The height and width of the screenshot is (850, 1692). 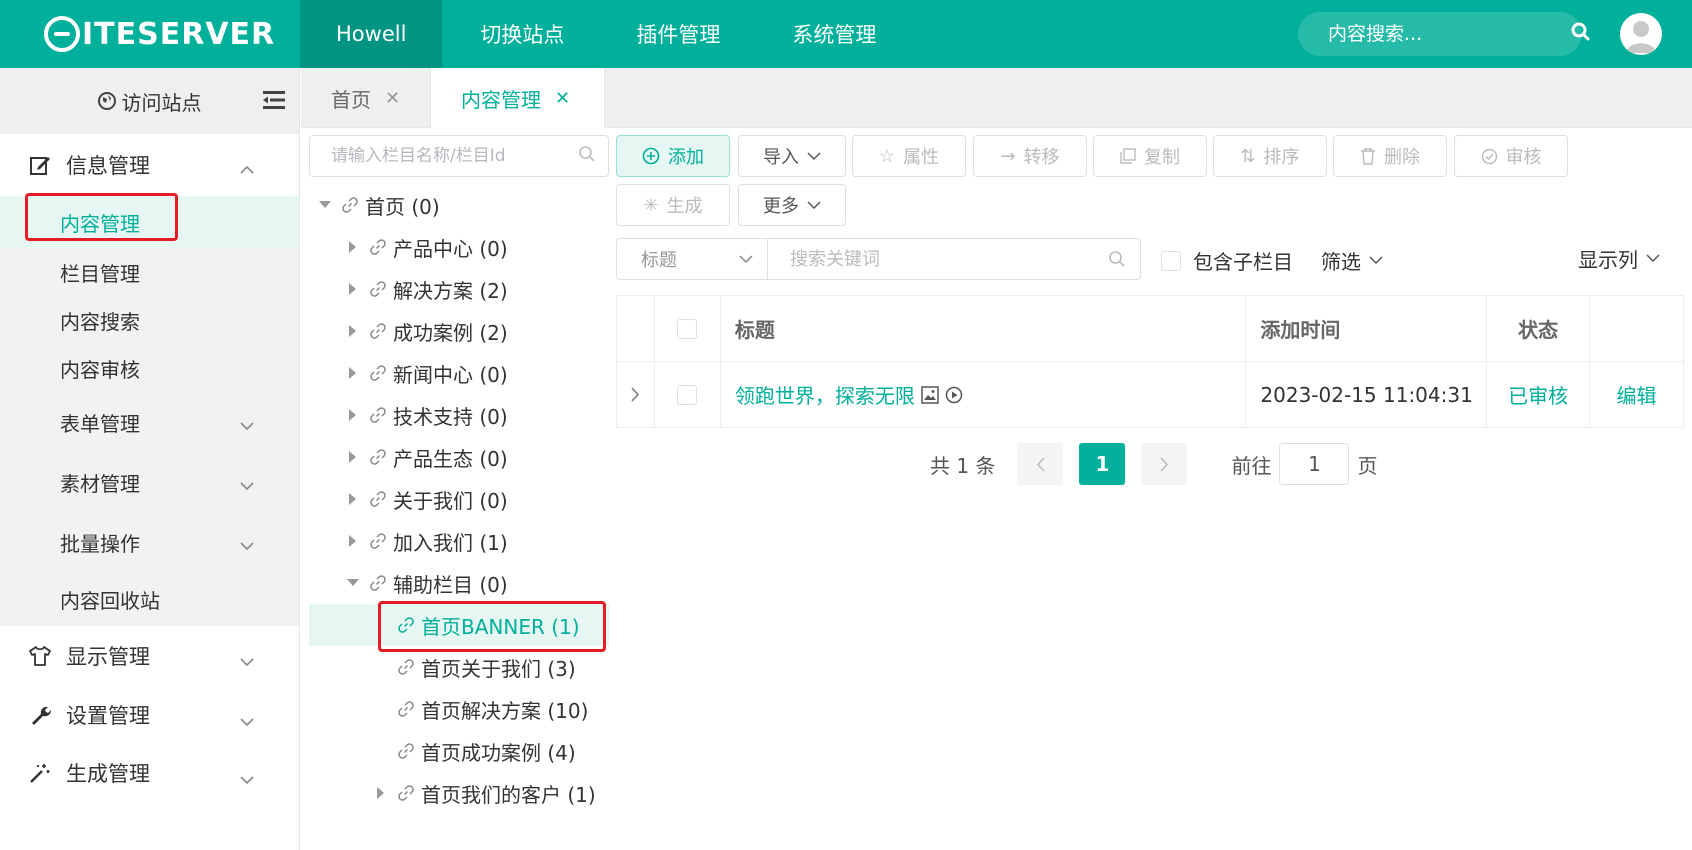 What do you see at coordinates (825, 394) in the screenshot?
I see `content-title-link: 领跑世界，探索无限` at bounding box center [825, 394].